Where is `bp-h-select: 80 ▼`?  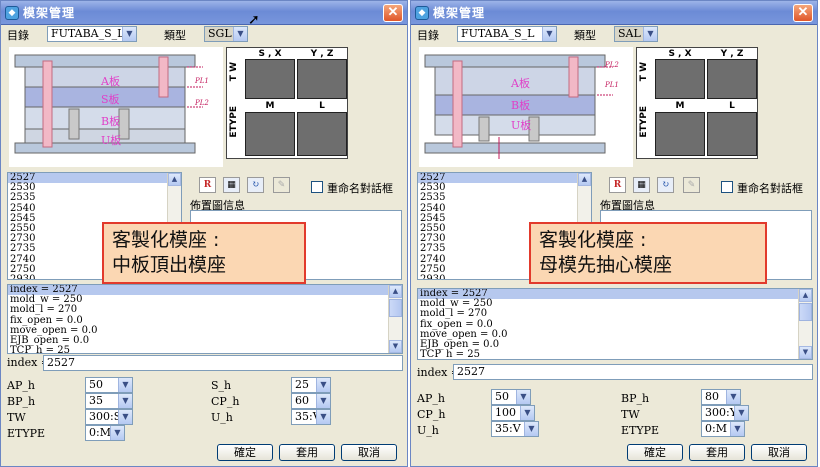 bp-h-select: 80 ▼ is located at coordinates (721, 397).